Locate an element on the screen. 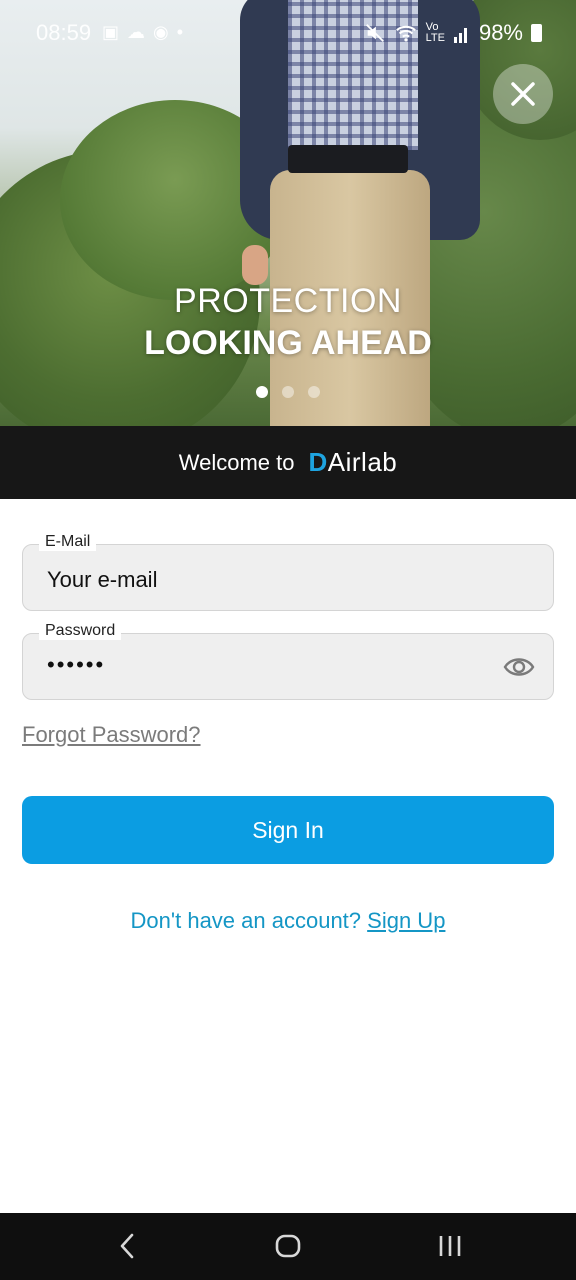  recents-icon is located at coordinates (450, 1246).